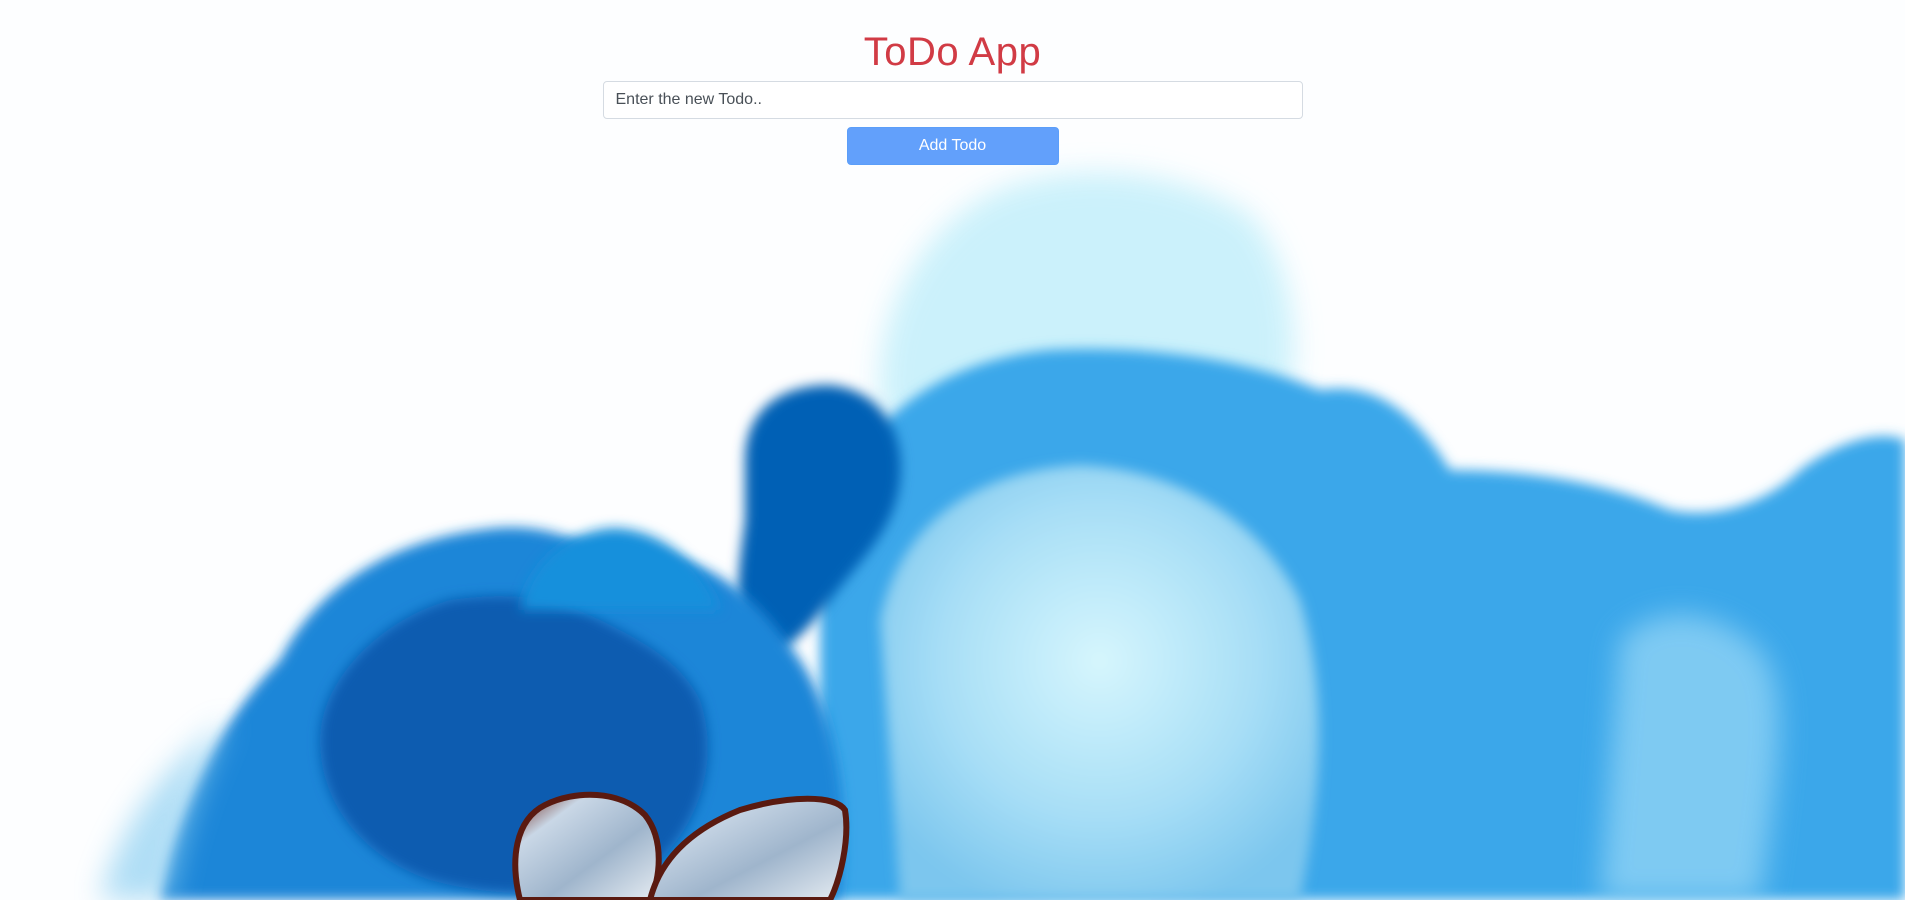 The width and height of the screenshot is (1905, 900). What do you see at coordinates (587, 845) in the screenshot?
I see `butterfly-wing-left` at bounding box center [587, 845].